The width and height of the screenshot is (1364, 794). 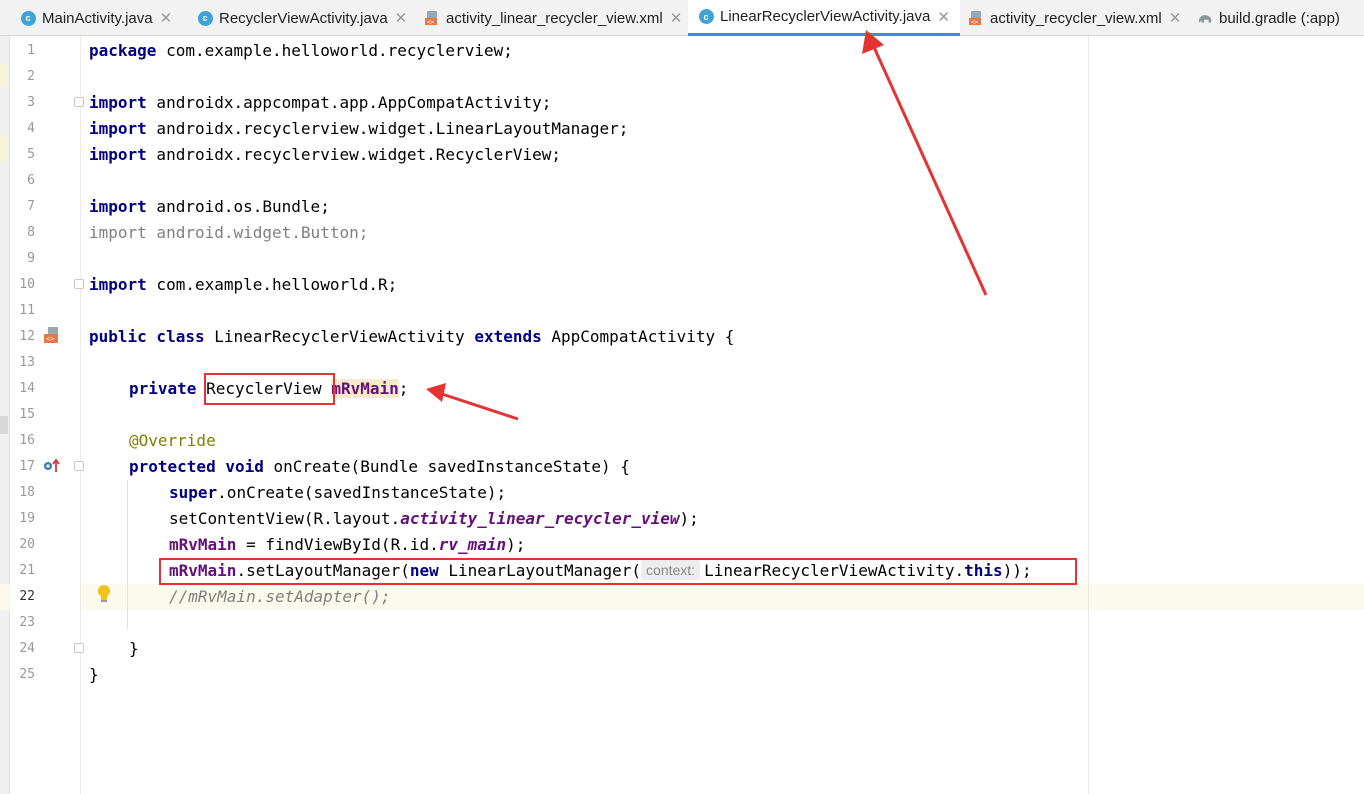 I want to click on arrow-to-active-tab, so click(x=925, y=163).